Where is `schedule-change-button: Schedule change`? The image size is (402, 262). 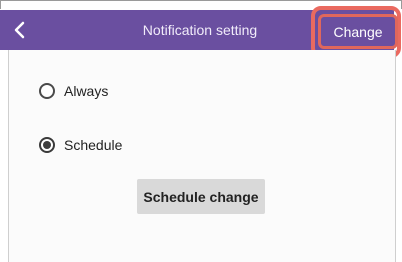 schedule-change-button: Schedule change is located at coordinates (201, 196).